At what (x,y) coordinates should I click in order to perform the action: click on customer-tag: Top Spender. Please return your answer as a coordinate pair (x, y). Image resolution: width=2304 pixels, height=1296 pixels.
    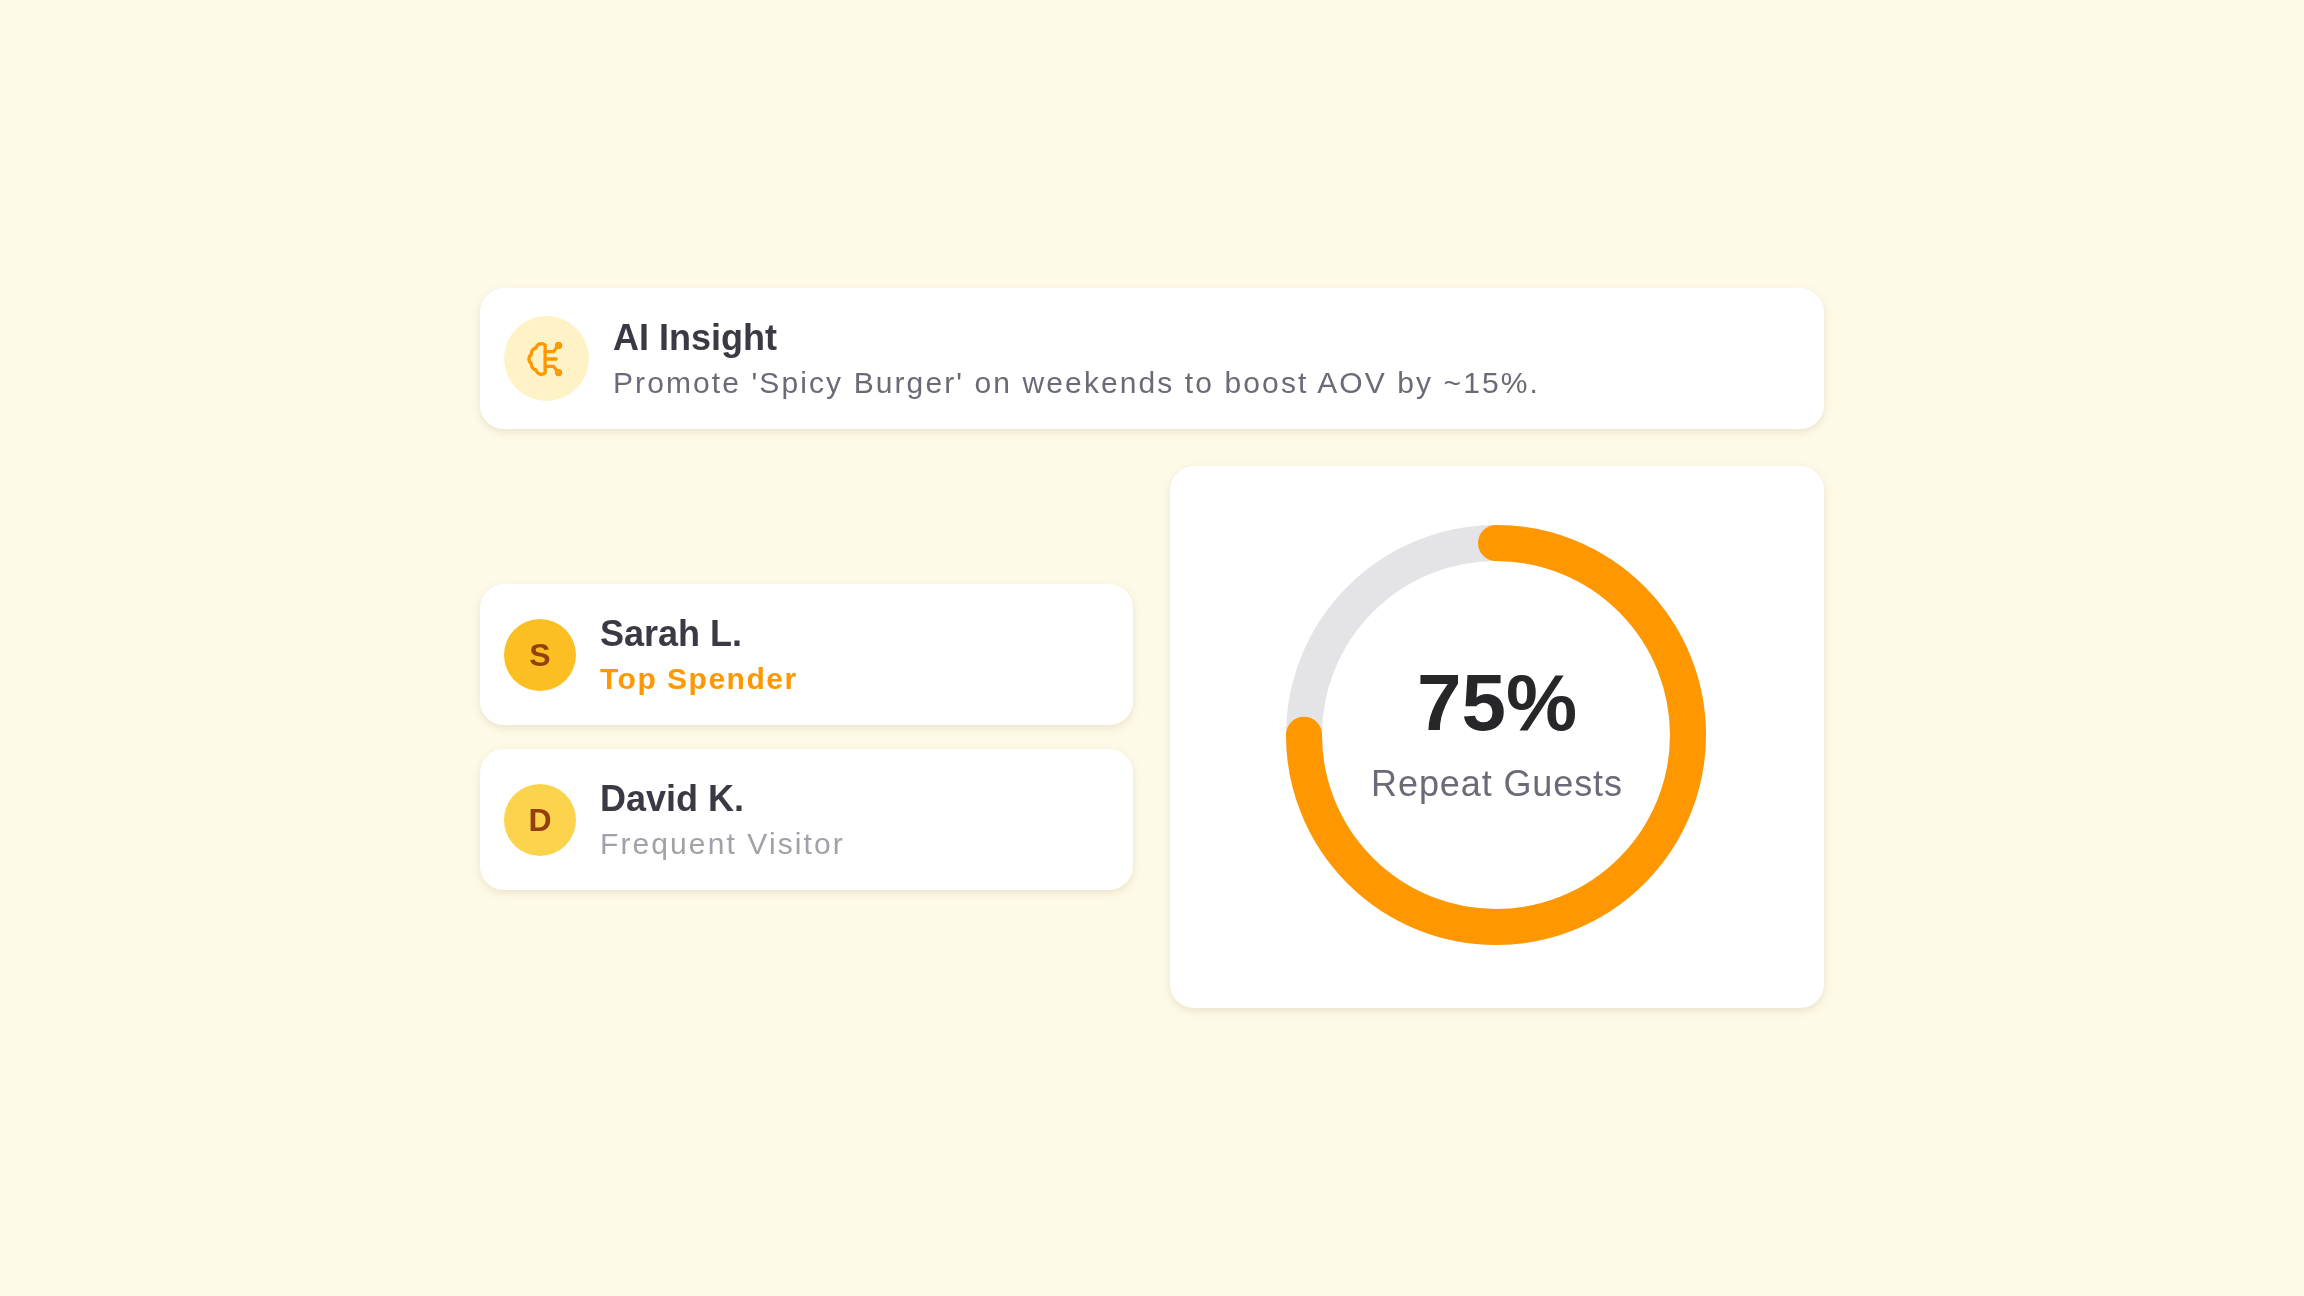
    Looking at the image, I should click on (699, 679).